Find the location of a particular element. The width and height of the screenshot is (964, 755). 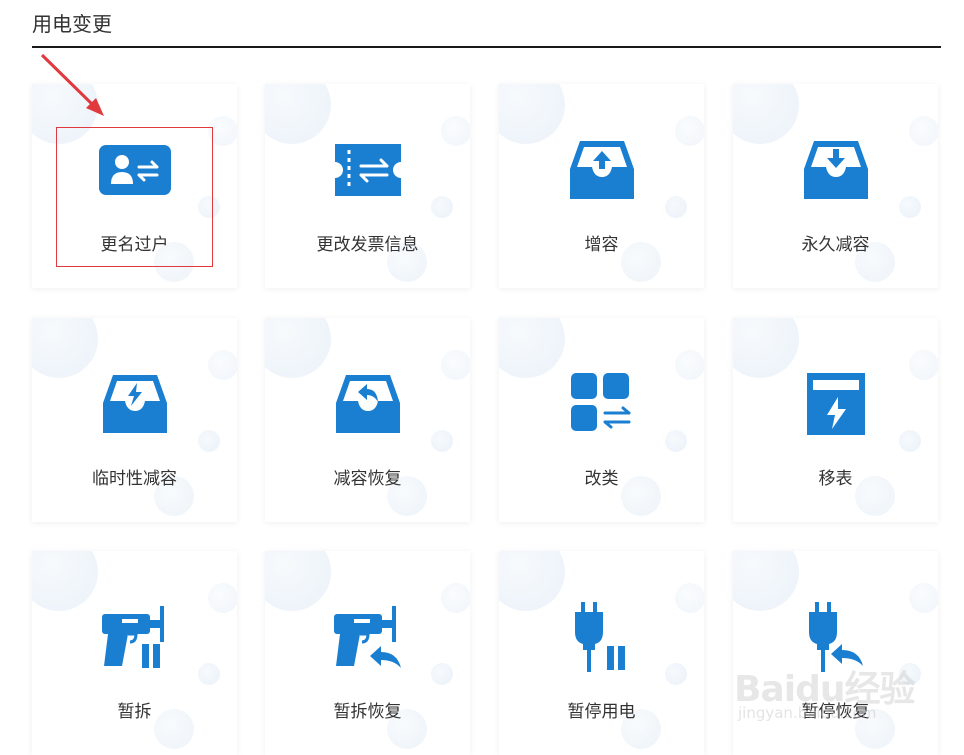

watermark-url: jingyan.baidu.com is located at coordinates (807, 713).